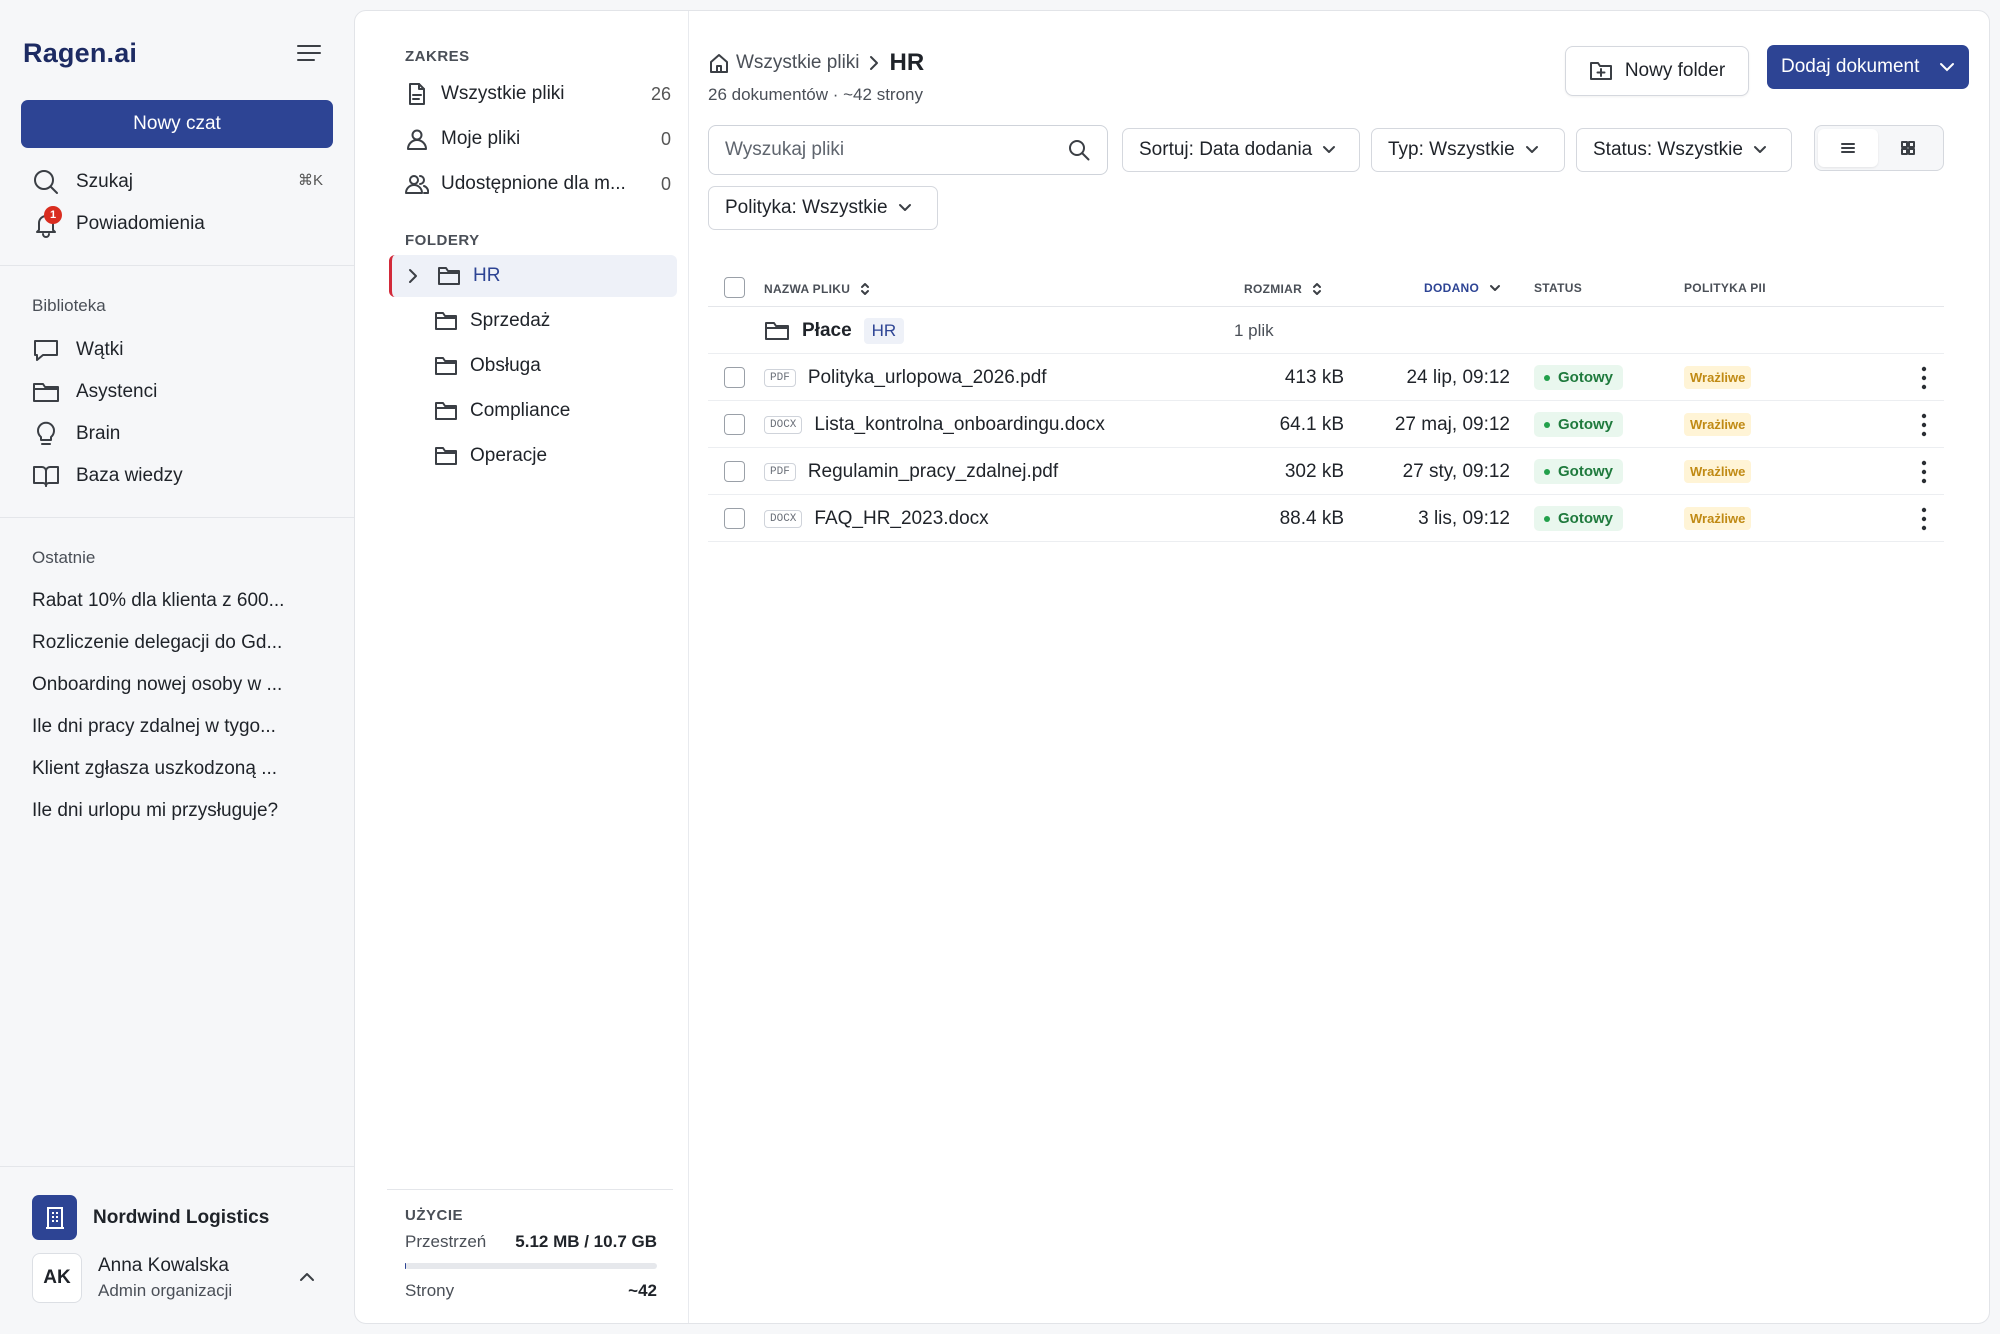 Image resolution: width=2000 pixels, height=1334 pixels. I want to click on column-added: DODANO, so click(1462, 288).